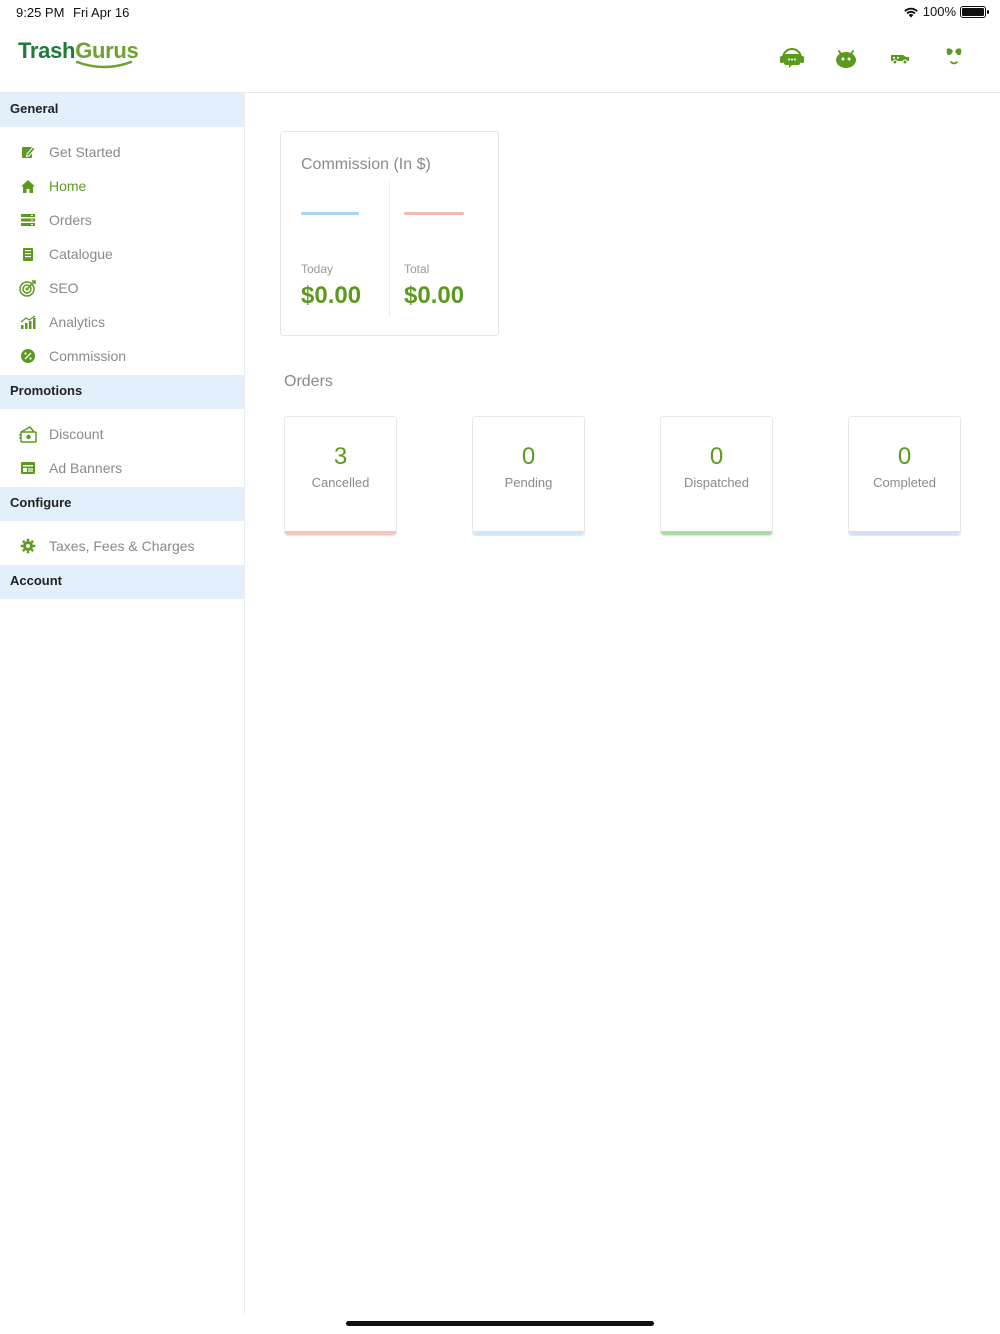  I want to click on status-indicators: 100%, so click(946, 11).